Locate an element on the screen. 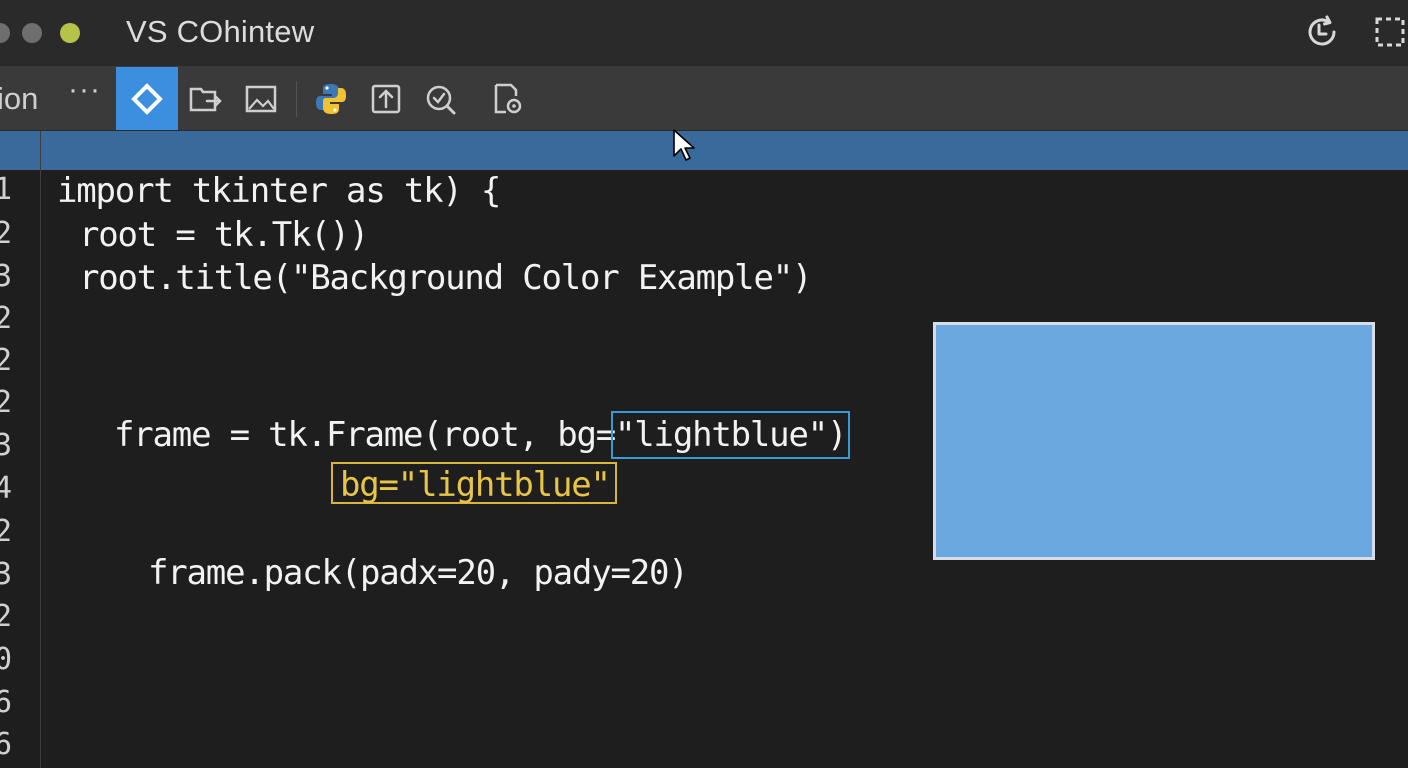  maximize-window-button is located at coordinates (70, 33).